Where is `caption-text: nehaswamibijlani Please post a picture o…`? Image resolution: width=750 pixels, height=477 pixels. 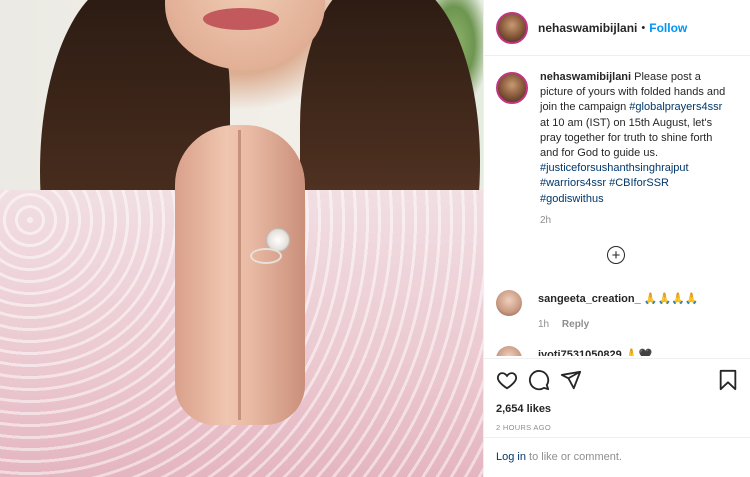 caption-text: nehaswamibijlani Please post a picture o… is located at coordinates (635, 138).